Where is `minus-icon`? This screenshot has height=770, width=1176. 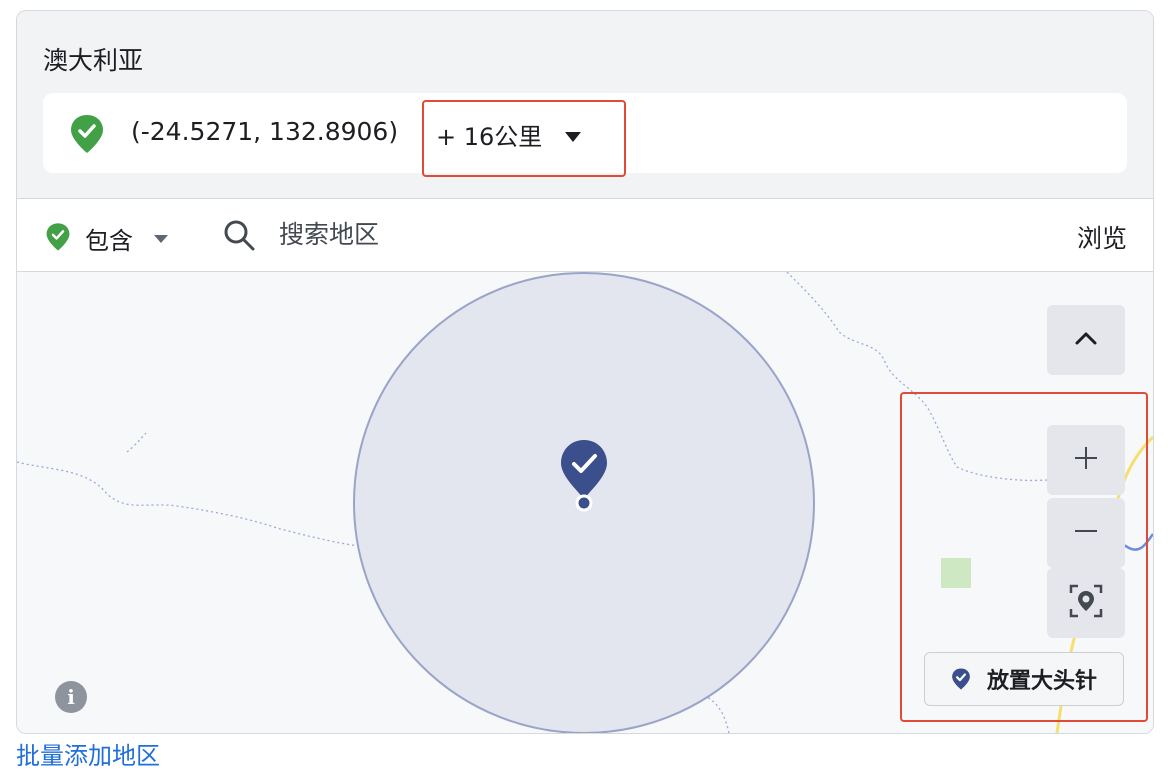
minus-icon is located at coordinates (1086, 533).